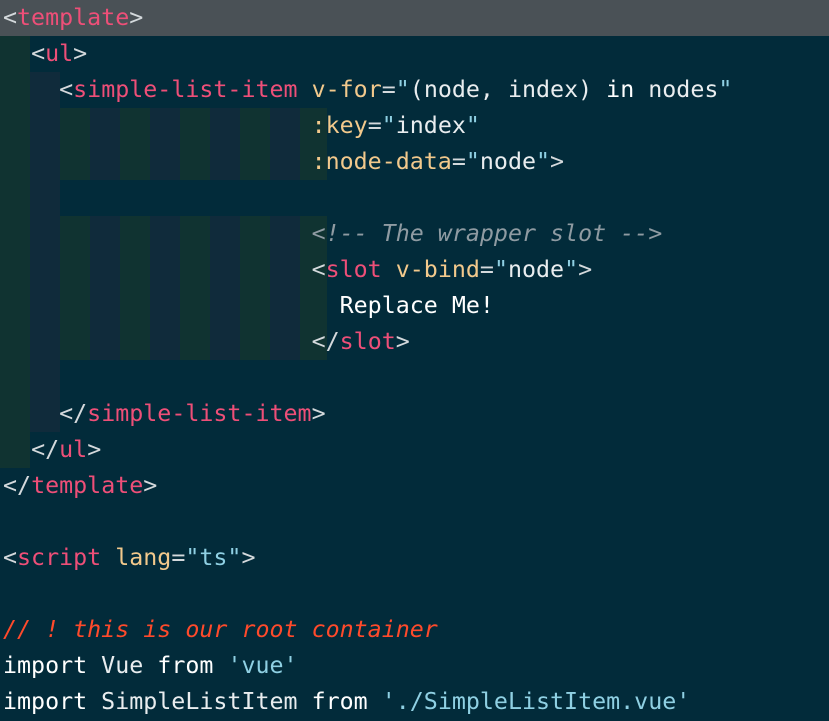 The width and height of the screenshot is (829, 721). What do you see at coordinates (536, 701) in the screenshot?
I see `code-token: './SimpleListItem.vue'` at bounding box center [536, 701].